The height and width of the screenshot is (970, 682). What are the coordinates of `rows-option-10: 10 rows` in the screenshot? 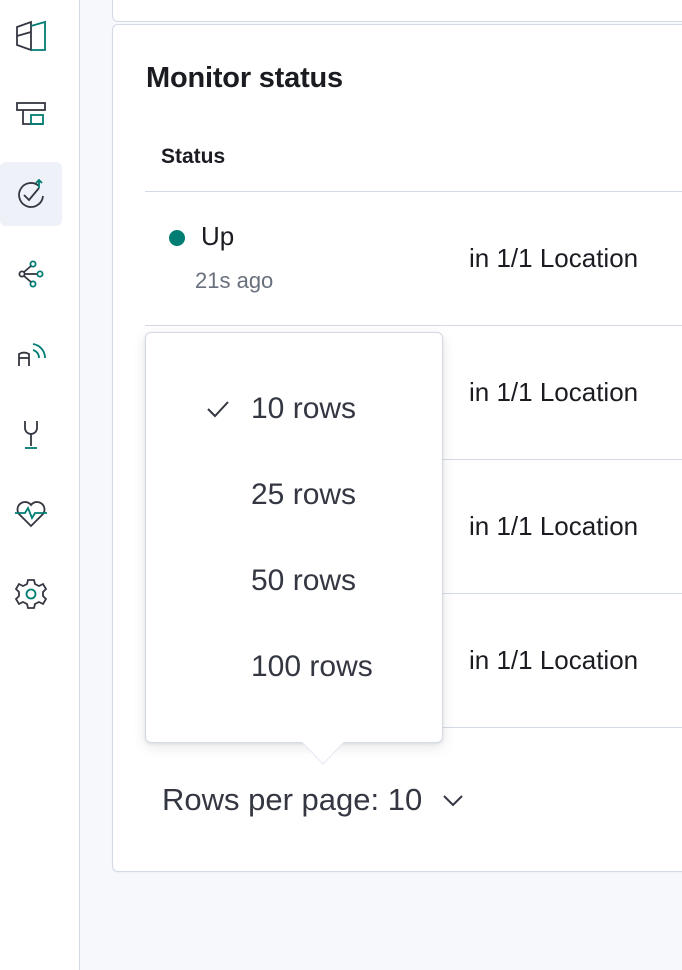 It's located at (294, 409).